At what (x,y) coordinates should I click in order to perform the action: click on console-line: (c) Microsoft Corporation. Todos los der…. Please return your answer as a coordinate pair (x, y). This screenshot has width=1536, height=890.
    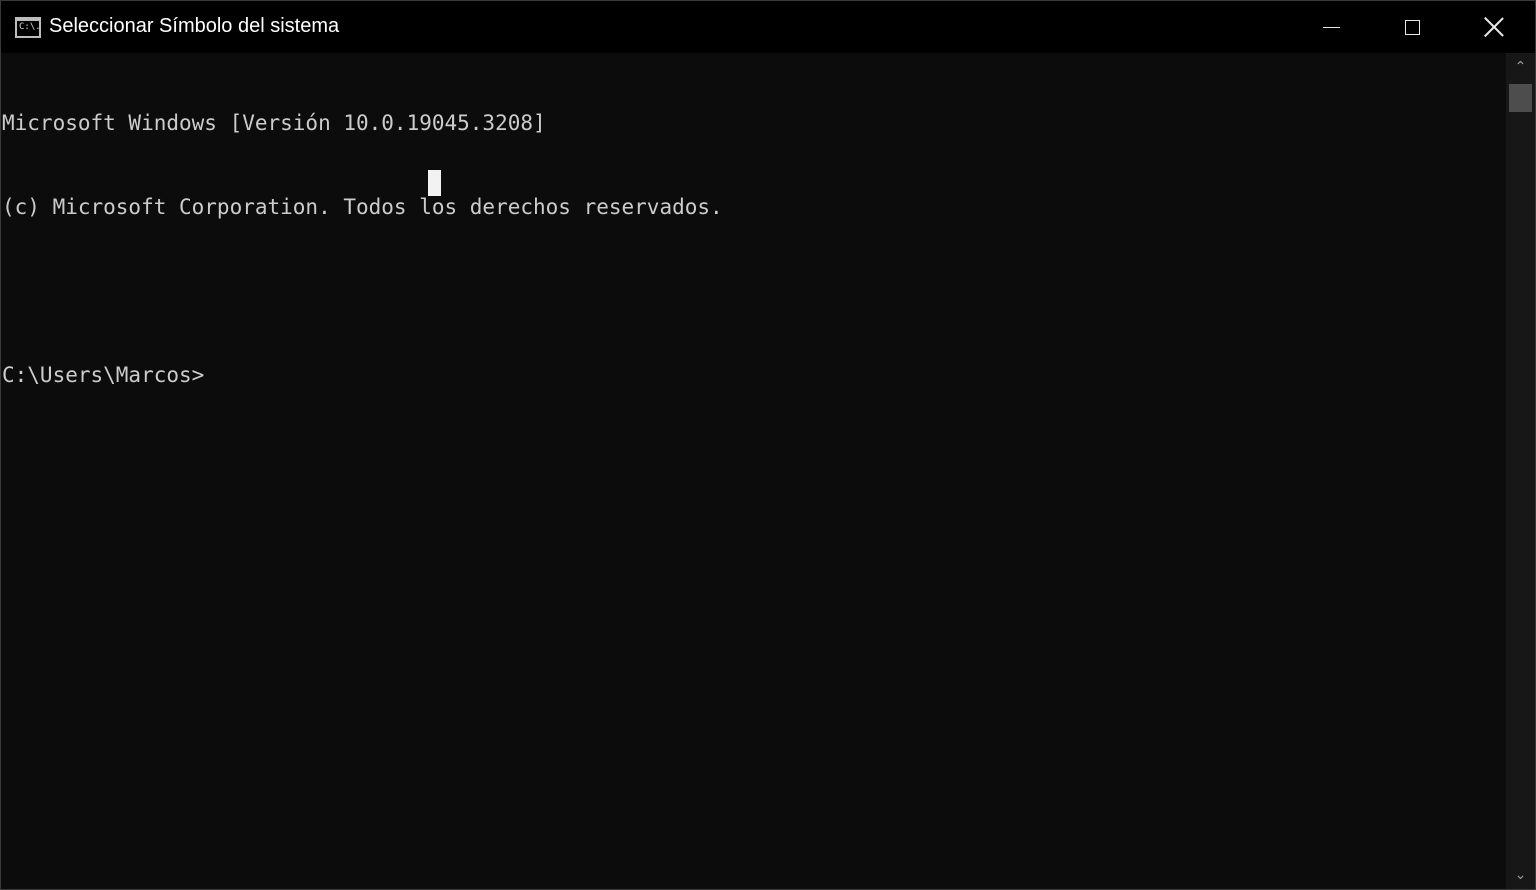
    Looking at the image, I should click on (362, 207).